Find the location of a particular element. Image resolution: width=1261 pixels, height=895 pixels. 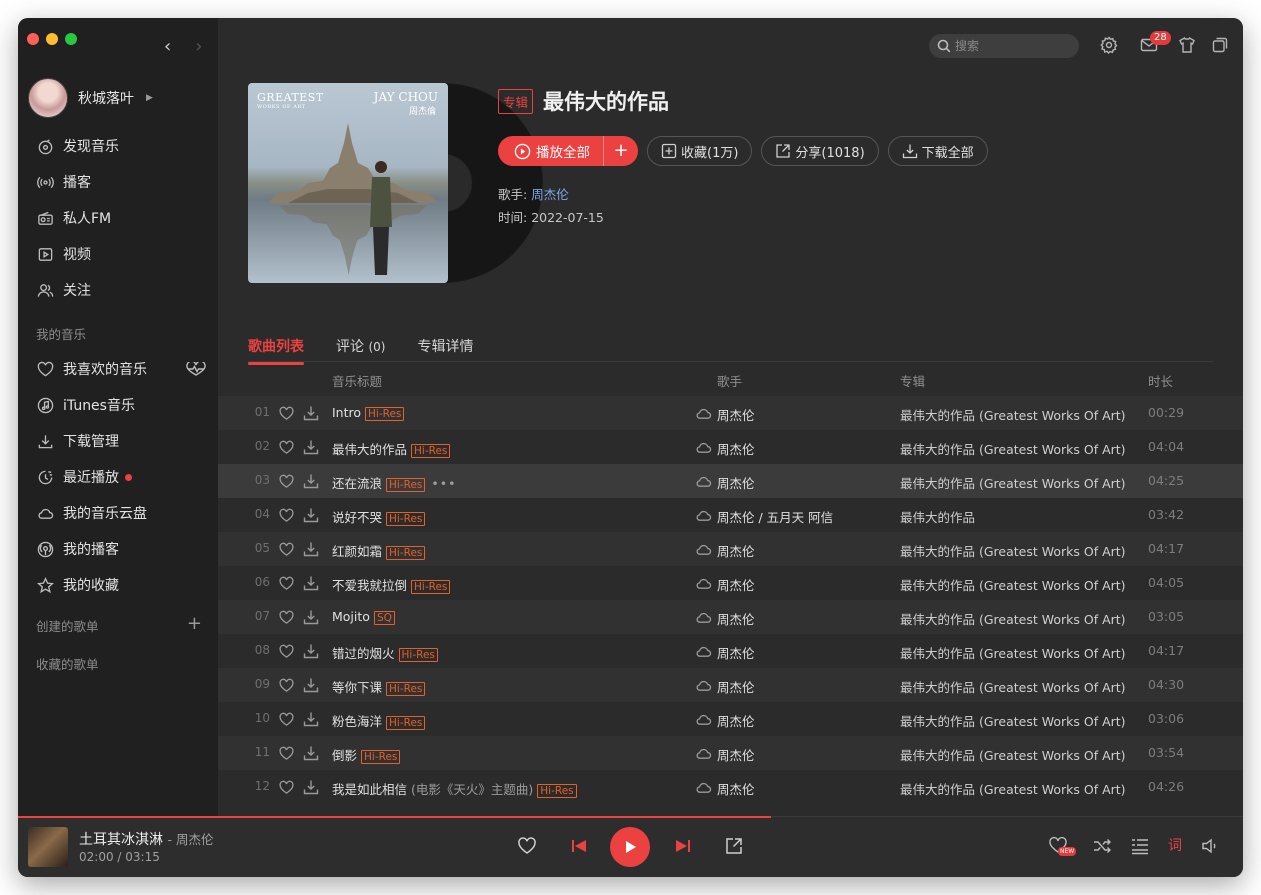

like-button is located at coordinates (527, 846).